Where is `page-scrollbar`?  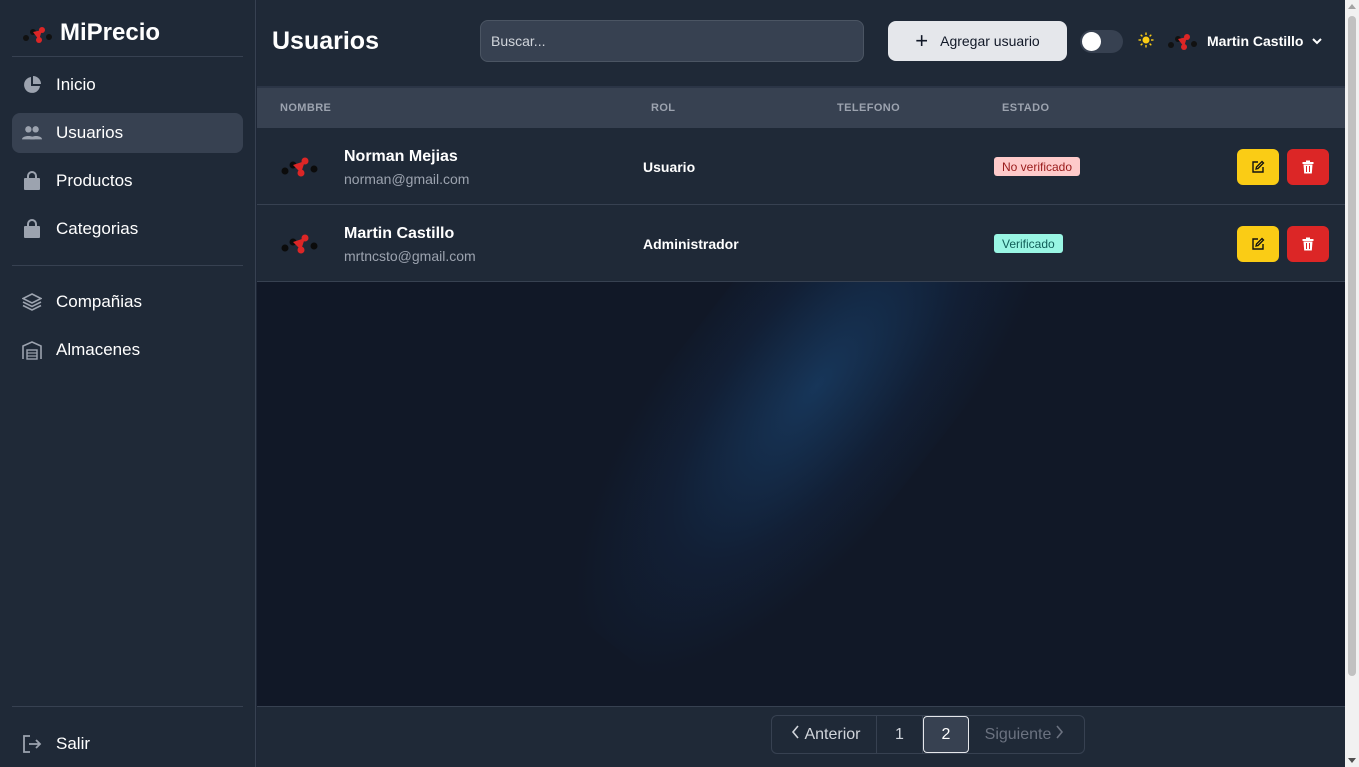 page-scrollbar is located at coordinates (1352, 383).